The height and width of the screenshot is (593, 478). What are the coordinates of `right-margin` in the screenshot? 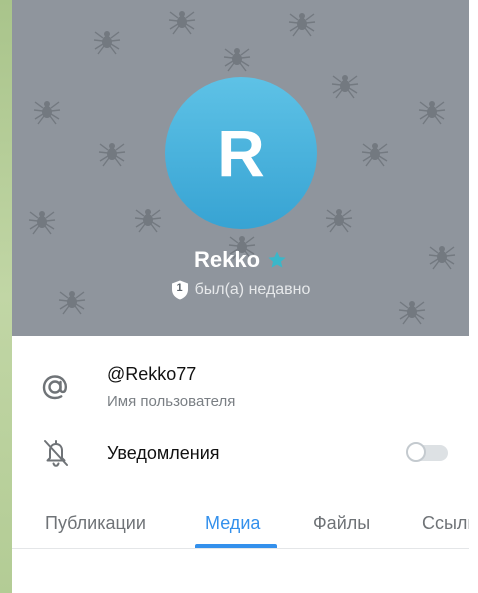 It's located at (473, 296).